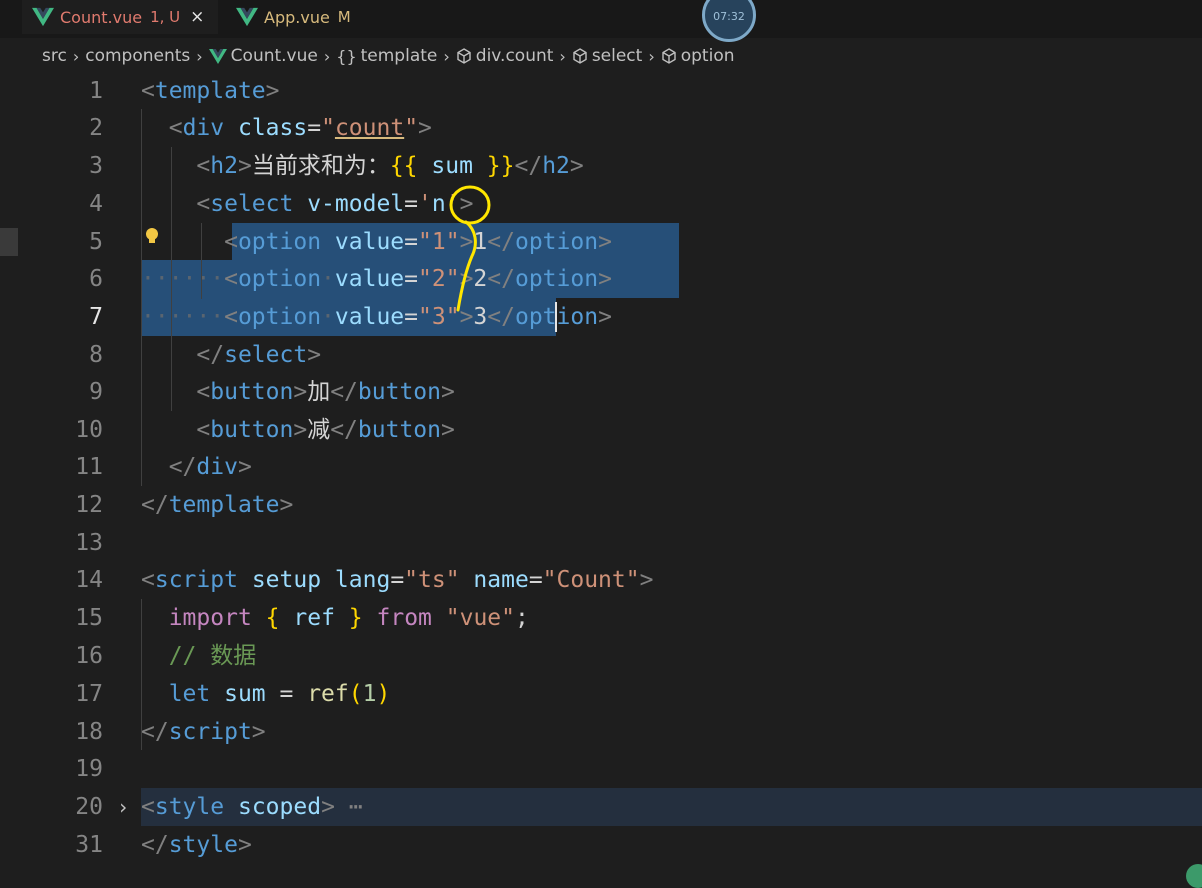  Describe the element at coordinates (601, 769) in the screenshot. I see `code-line: 19` at that location.